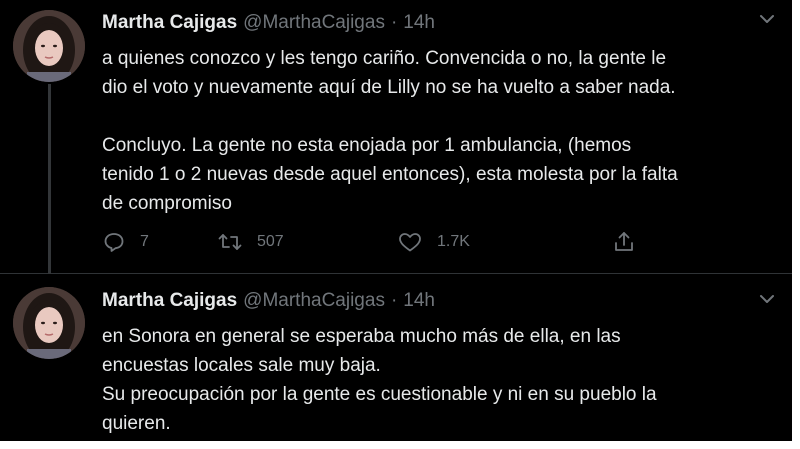 Image resolution: width=800 pixels, height=449 pixels. I want to click on share-icon, so click(624, 241).